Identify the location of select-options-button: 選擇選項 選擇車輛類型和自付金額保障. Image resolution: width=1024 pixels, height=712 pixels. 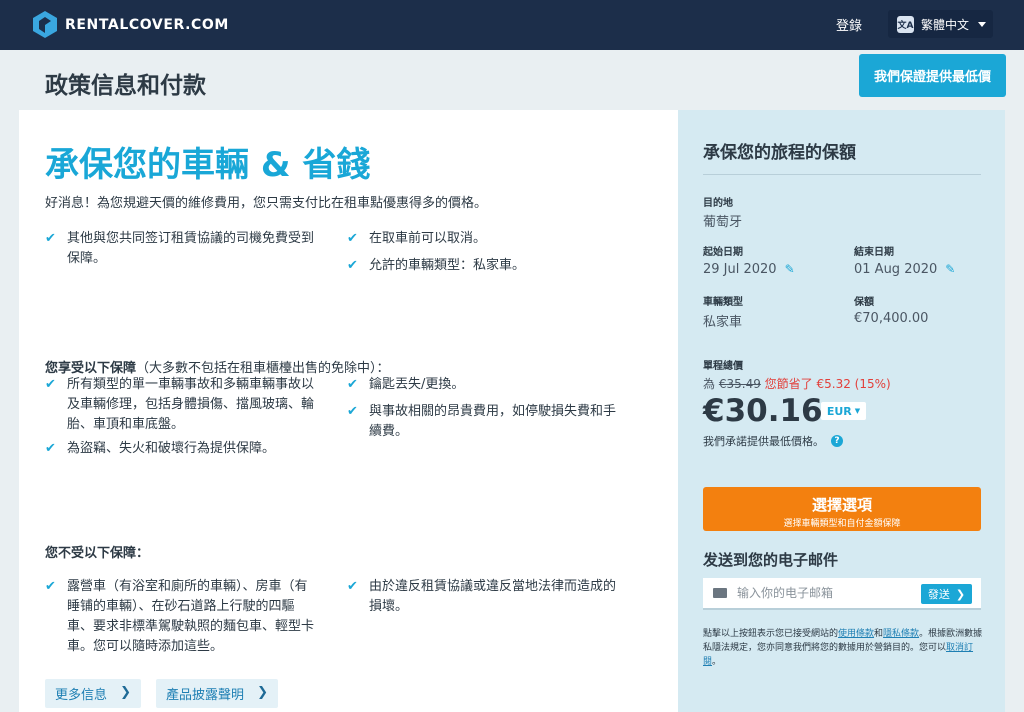
(842, 509).